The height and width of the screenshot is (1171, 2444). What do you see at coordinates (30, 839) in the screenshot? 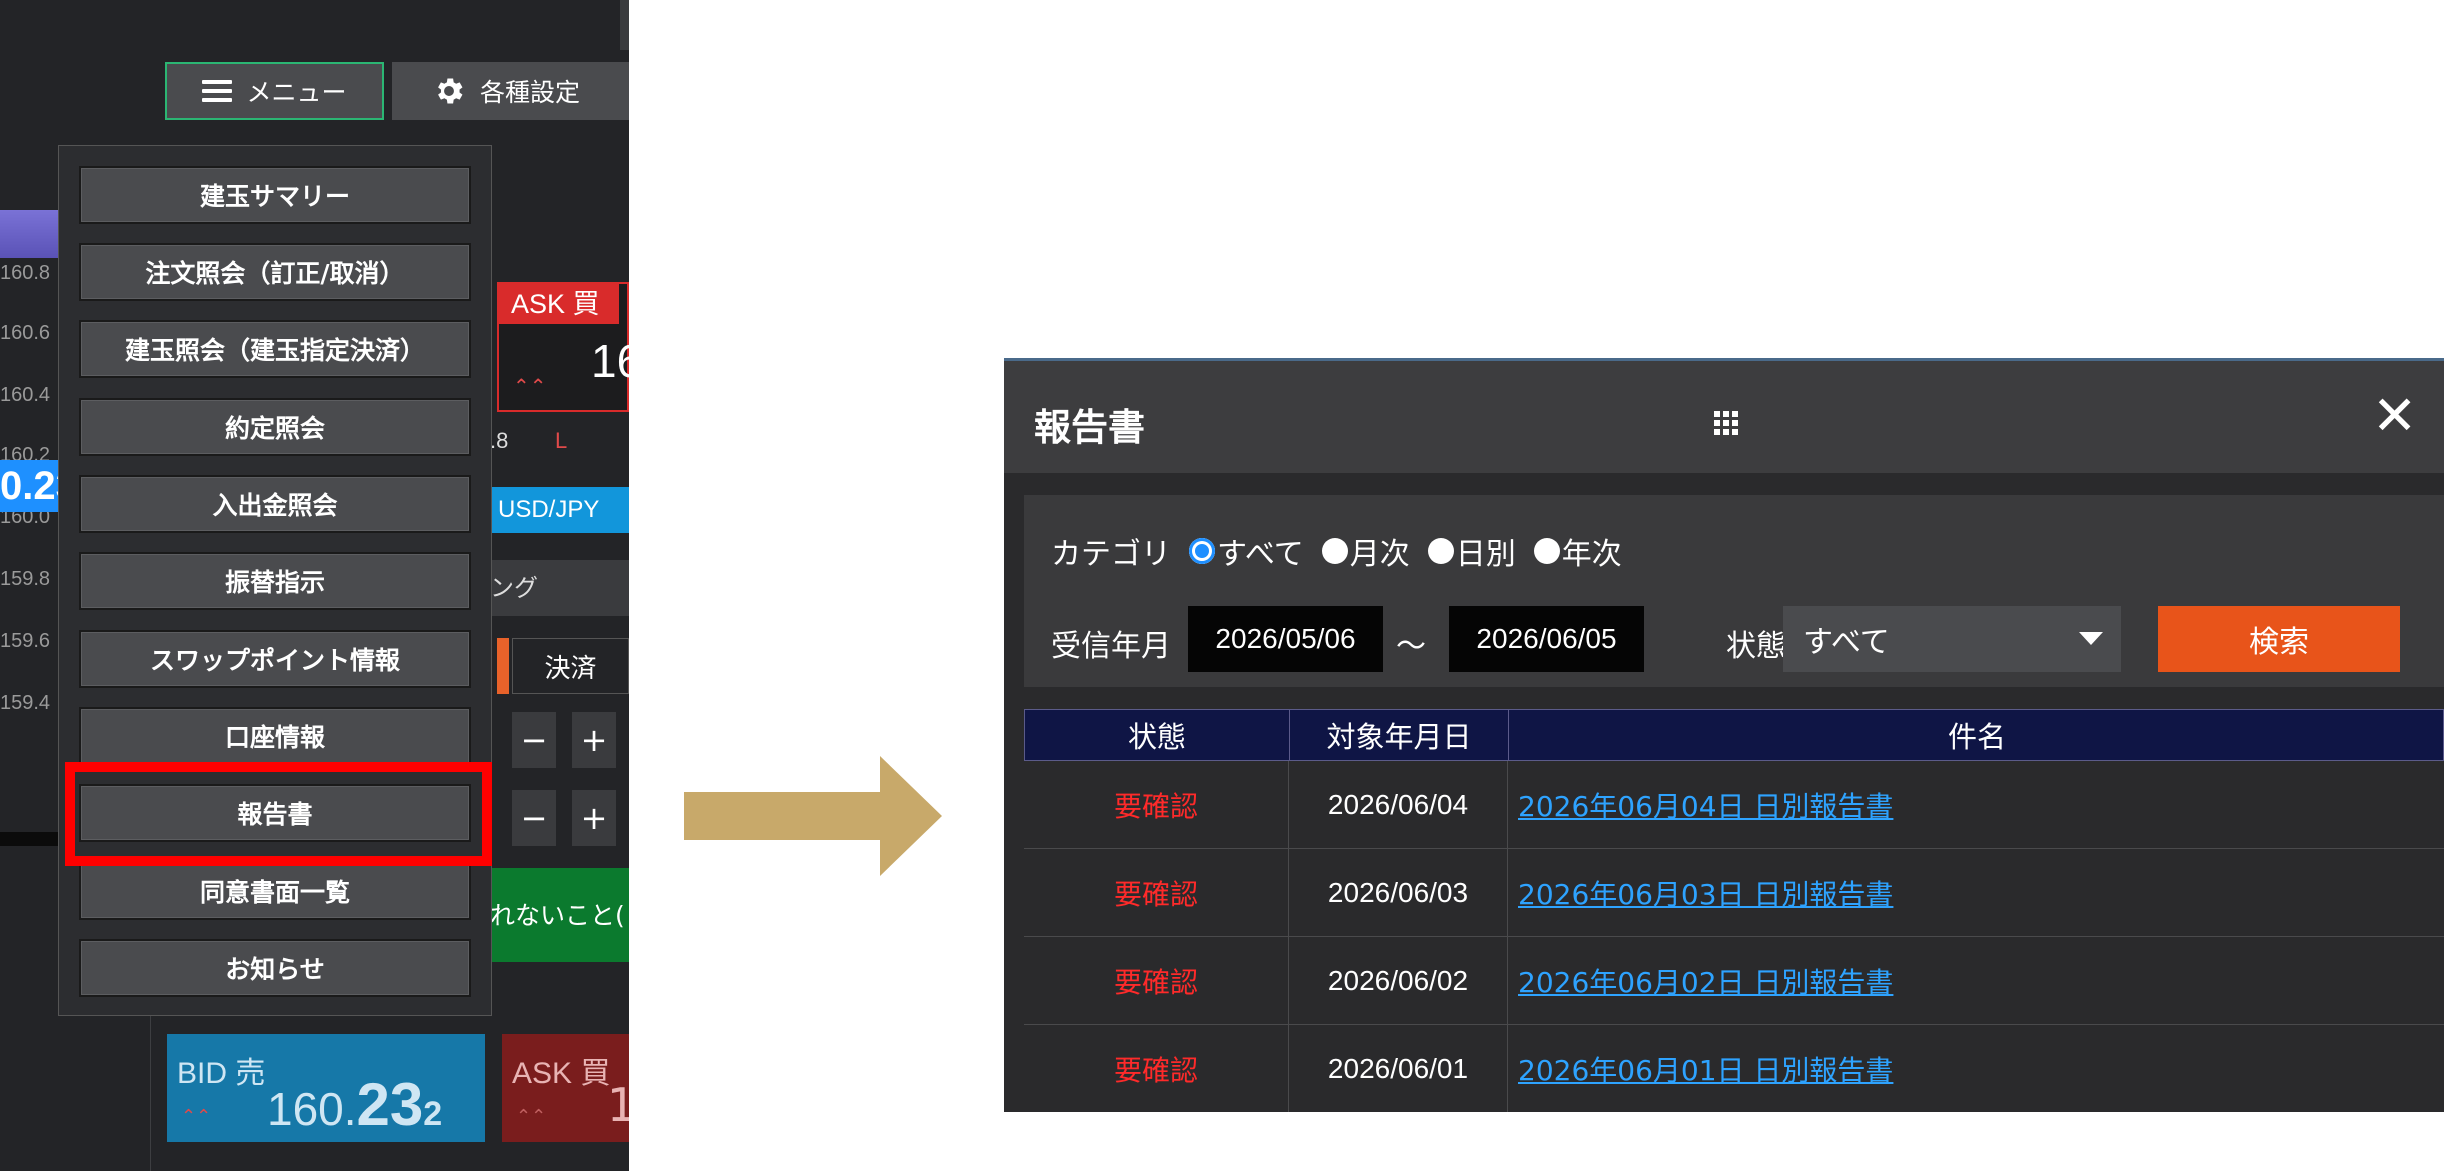
I see `chart-baseline` at bounding box center [30, 839].